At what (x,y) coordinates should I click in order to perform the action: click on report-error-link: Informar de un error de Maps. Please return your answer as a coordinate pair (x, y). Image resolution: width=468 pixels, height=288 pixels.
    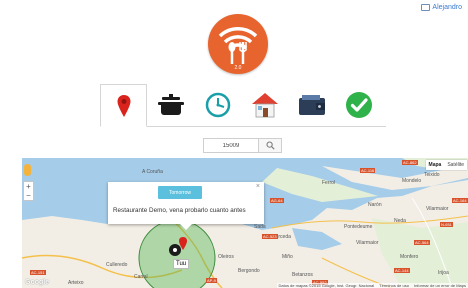
    Looking at the image, I should click on (440, 285).